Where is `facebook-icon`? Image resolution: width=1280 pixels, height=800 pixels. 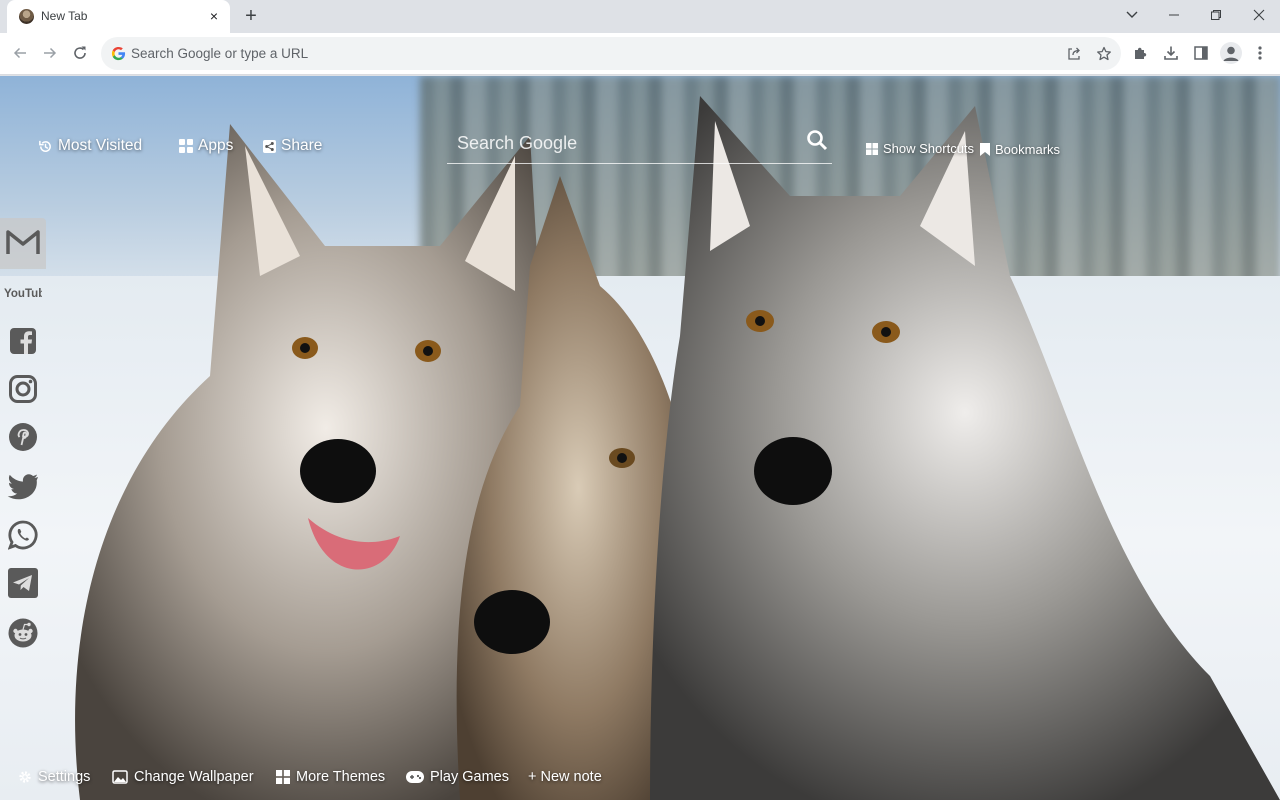
facebook-icon is located at coordinates (23, 341).